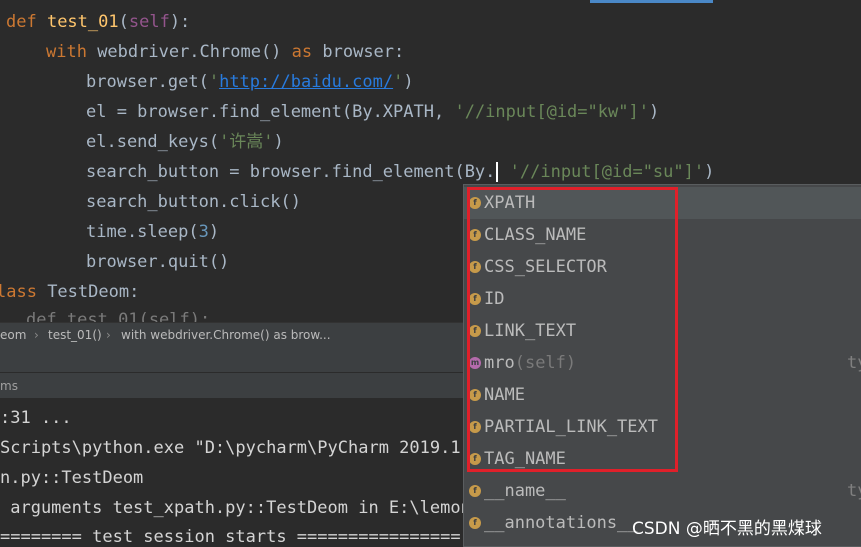  What do you see at coordinates (499, 363) in the screenshot?
I see `completion-label-text: mro` at bounding box center [499, 363].